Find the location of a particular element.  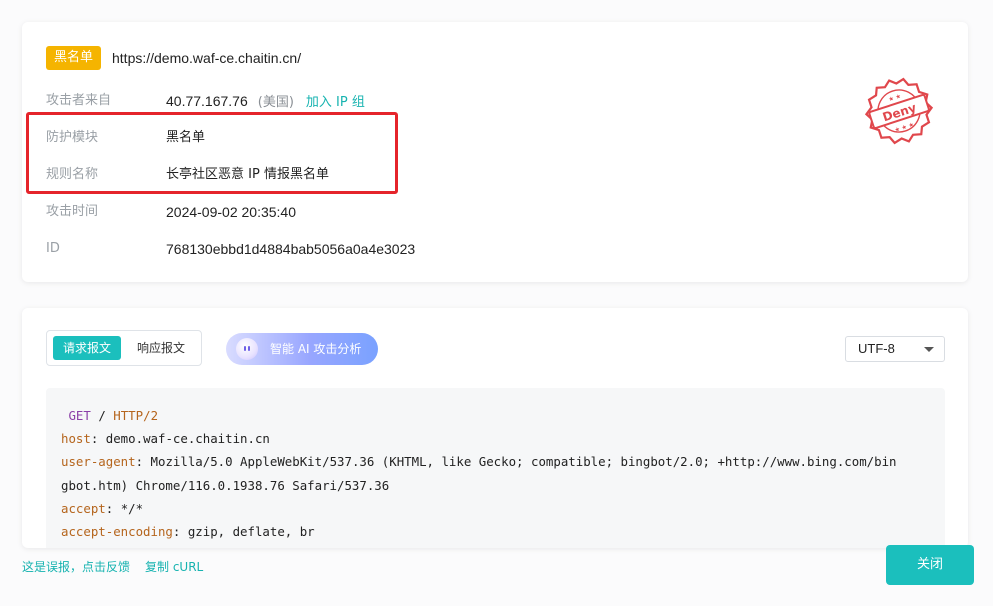

attacker-ip: 40.77.167.76 is located at coordinates (207, 101).